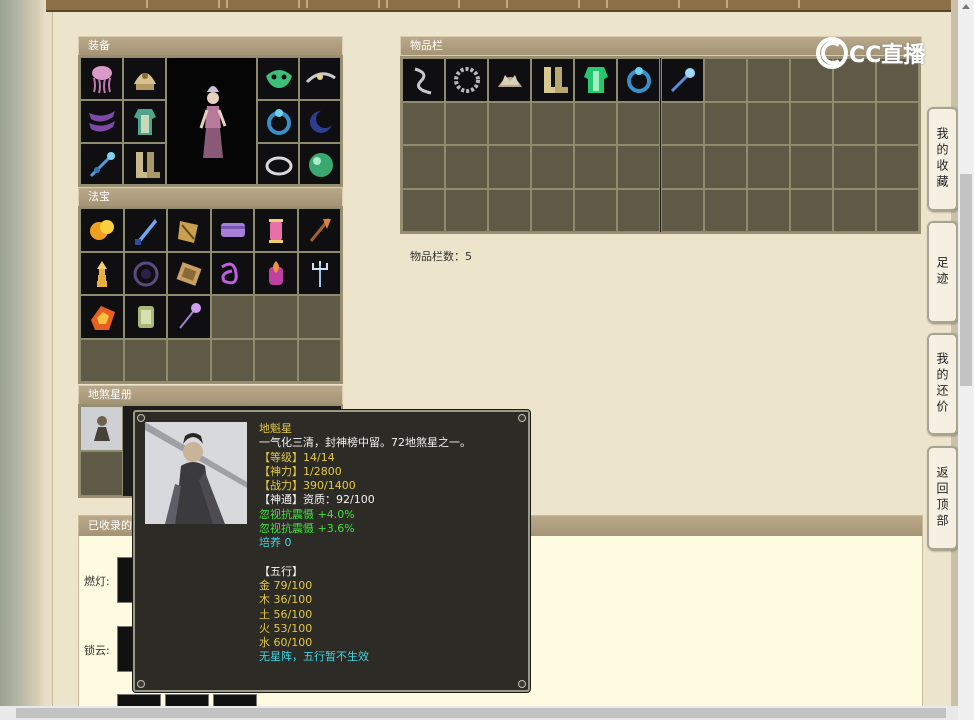  What do you see at coordinates (942, 272) in the screenshot?
I see `footprint-tab: 足迹` at bounding box center [942, 272].